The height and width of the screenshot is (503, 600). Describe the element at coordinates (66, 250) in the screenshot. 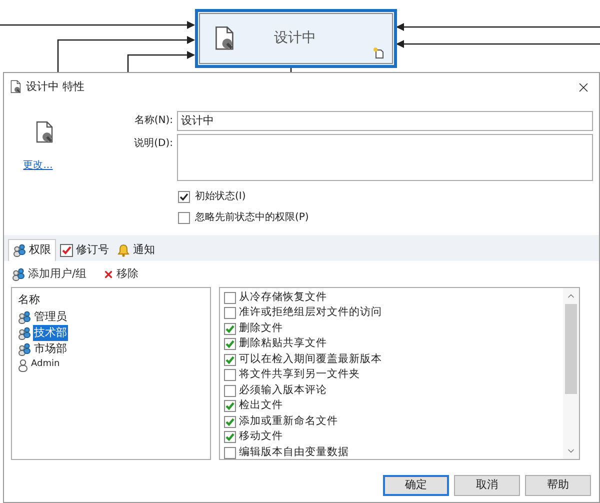

I see `checkbox-icon` at that location.